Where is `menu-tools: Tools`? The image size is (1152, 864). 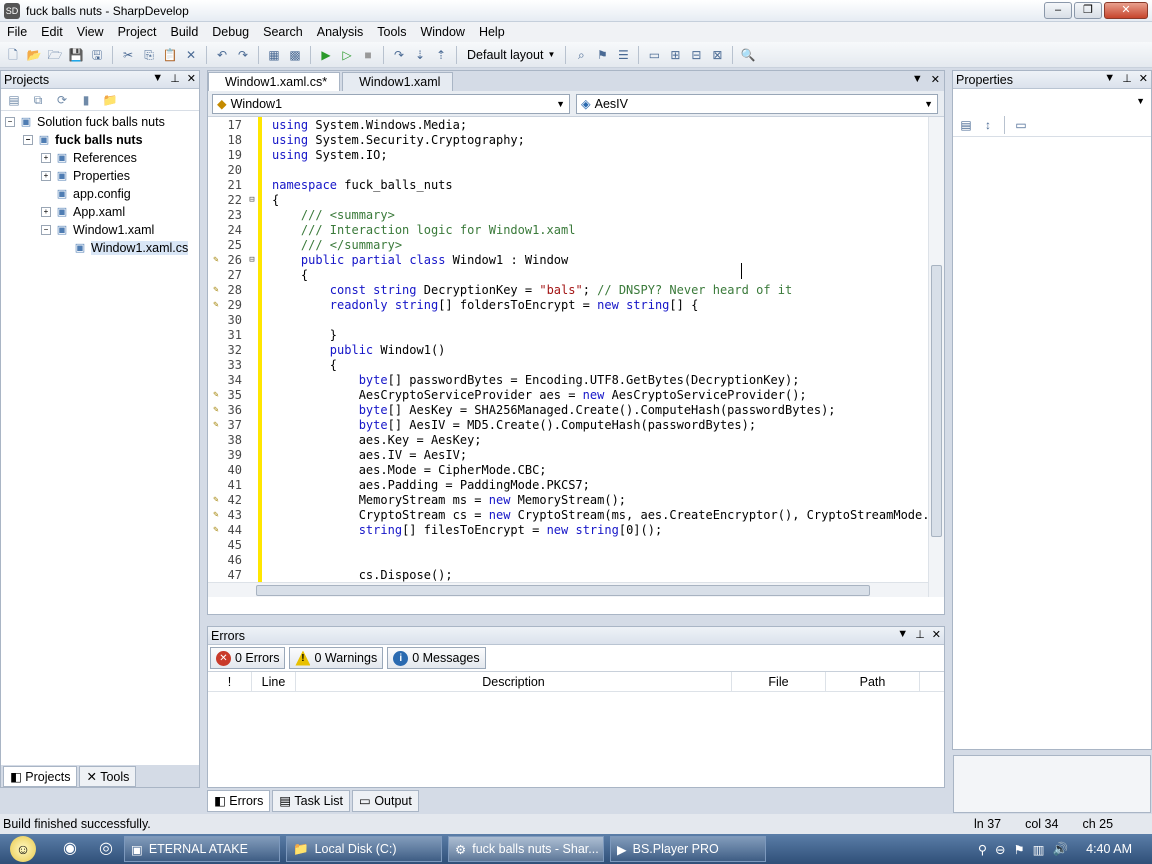
menu-tools: Tools is located at coordinates (391, 32).